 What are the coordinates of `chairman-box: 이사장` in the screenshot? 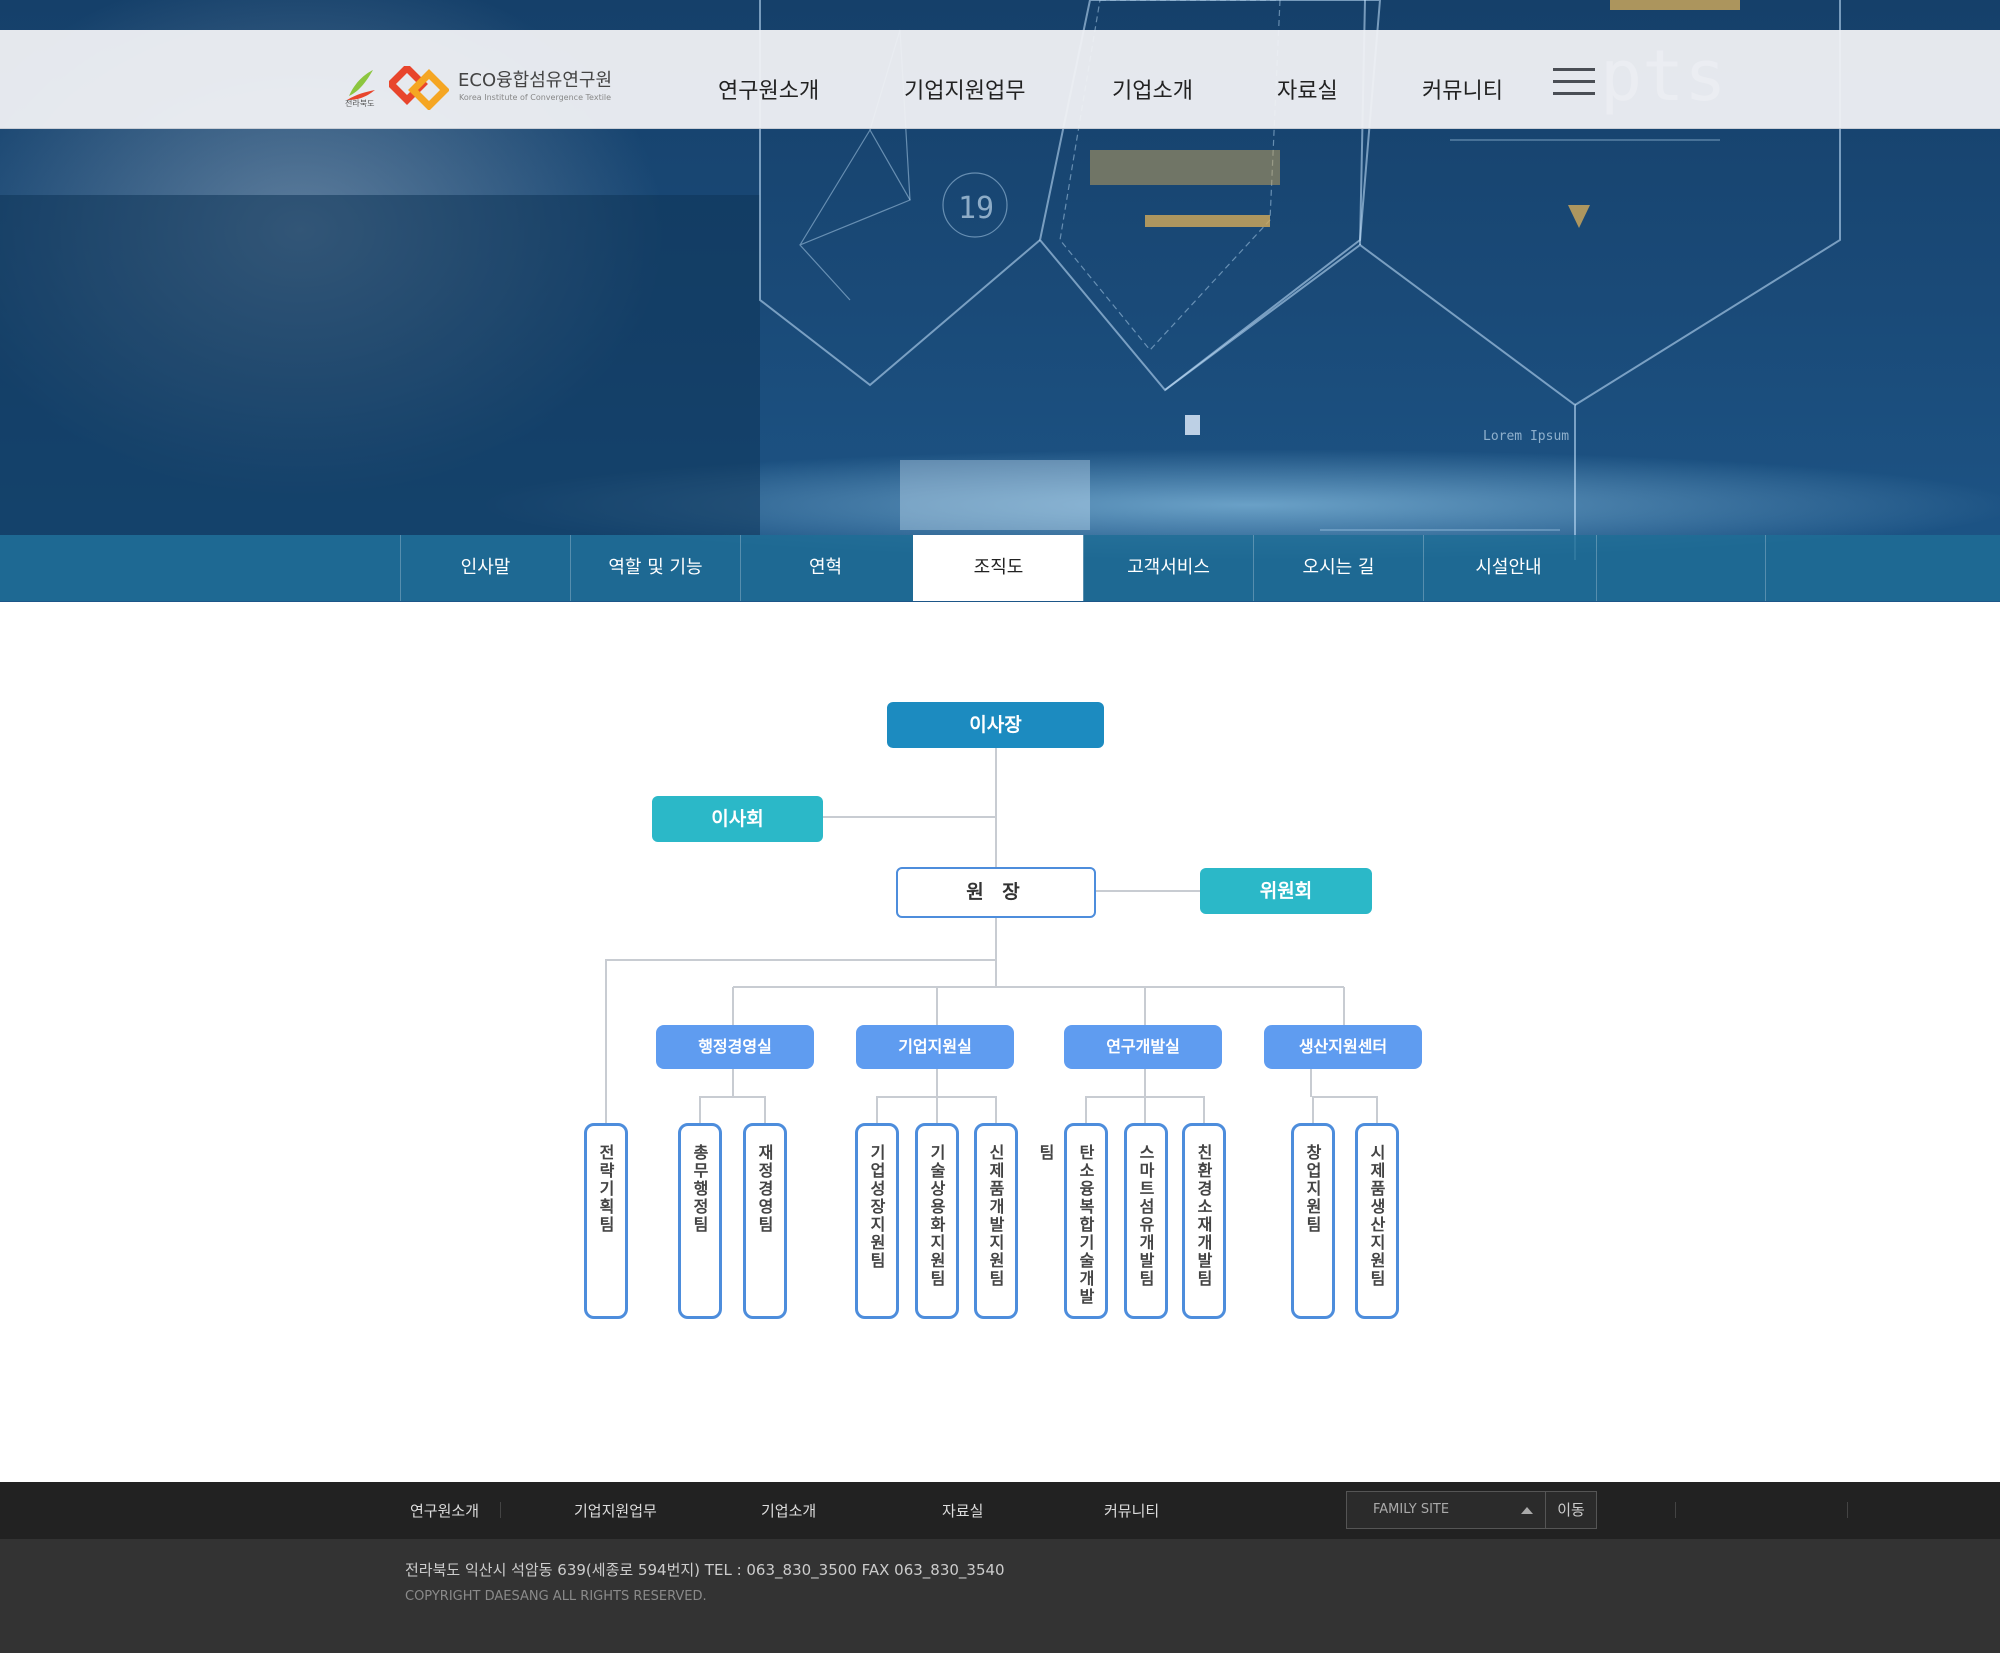 It's located at (995, 725).